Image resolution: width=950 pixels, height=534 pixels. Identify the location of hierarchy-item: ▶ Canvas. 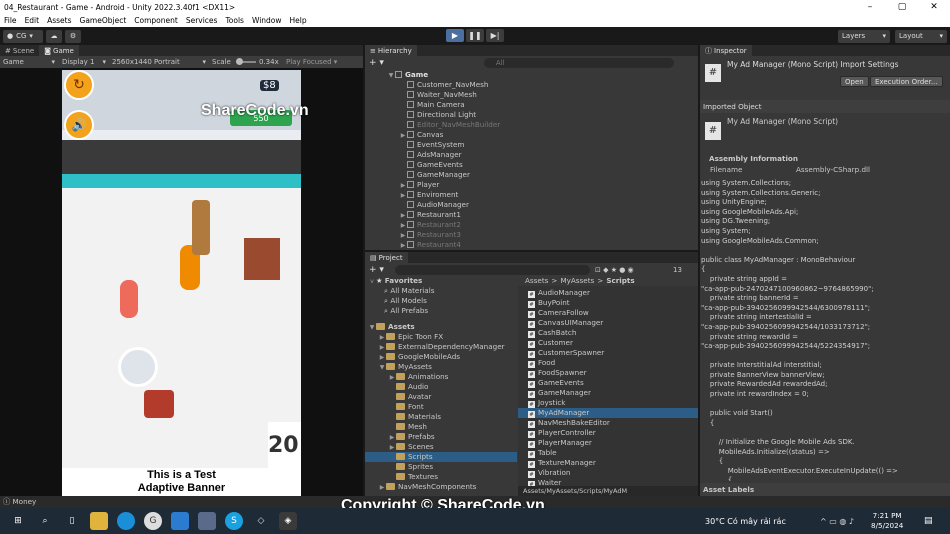
(531, 135).